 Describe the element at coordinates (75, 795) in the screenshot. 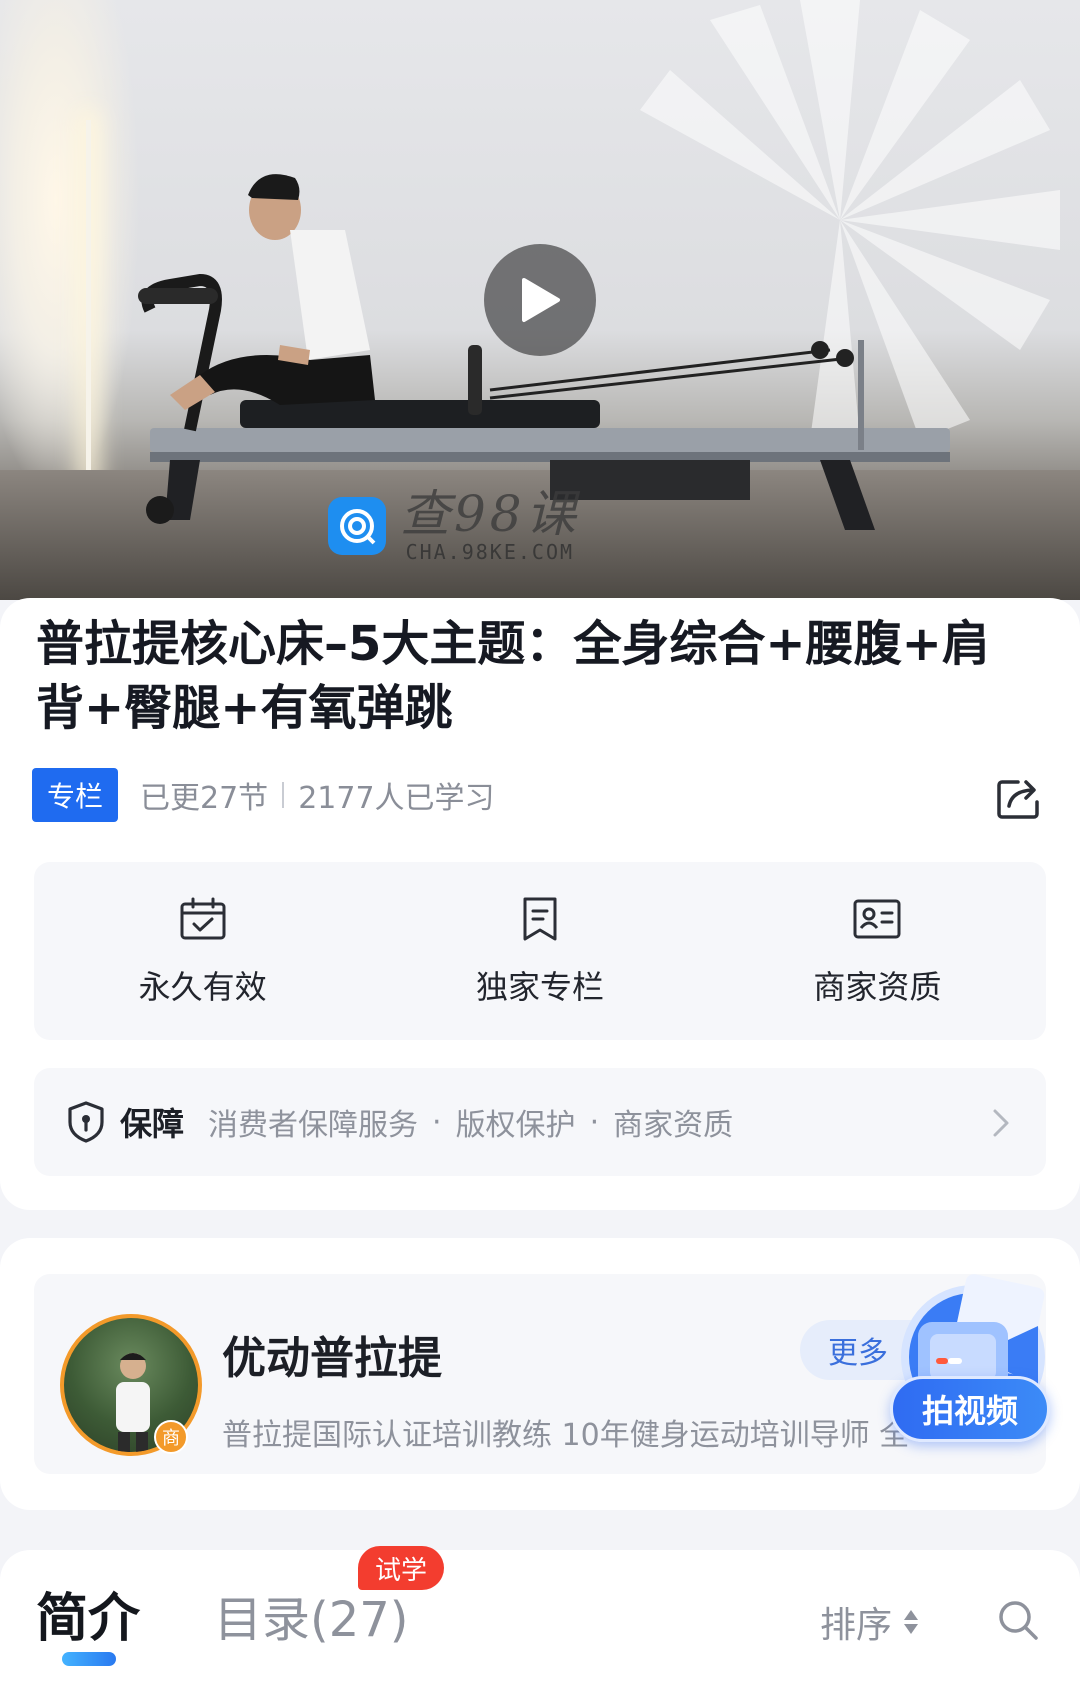

I see `column-tag: 专栏` at that location.